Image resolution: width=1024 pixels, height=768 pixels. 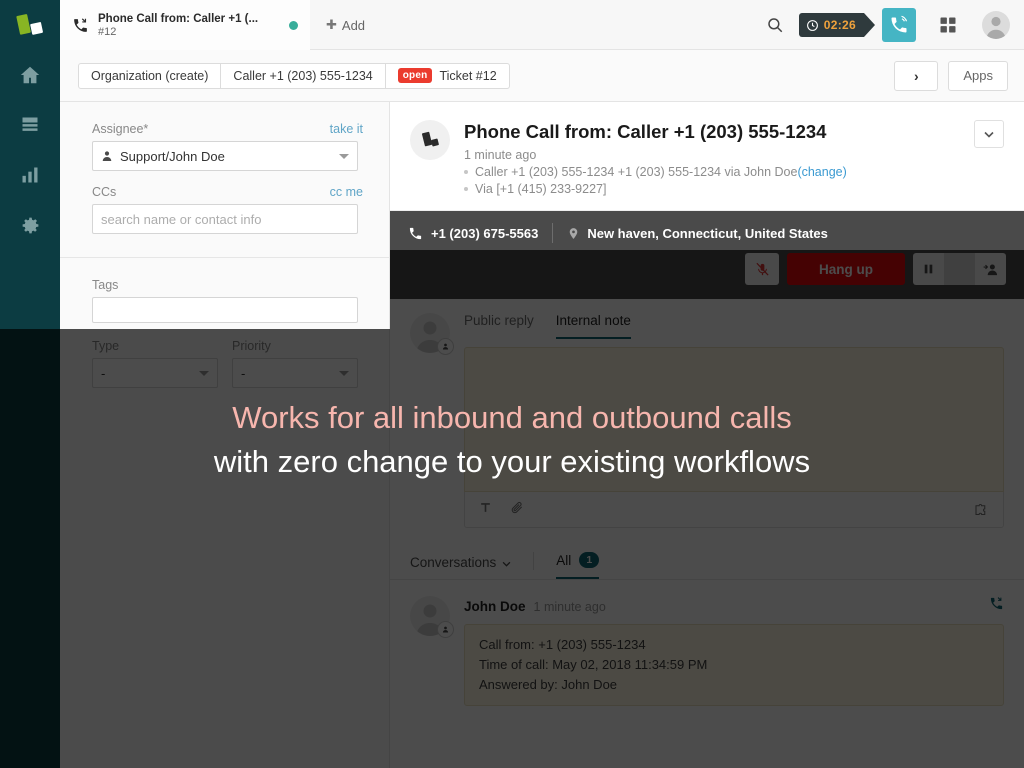 I want to click on add-tab-label: Add, so click(x=353, y=25).